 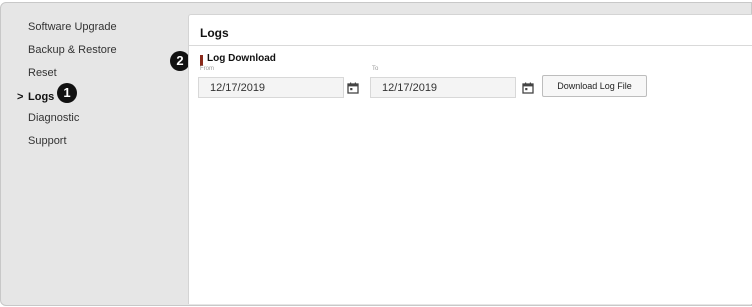 I want to click on chevron-right-icon: >, so click(x=20, y=97).